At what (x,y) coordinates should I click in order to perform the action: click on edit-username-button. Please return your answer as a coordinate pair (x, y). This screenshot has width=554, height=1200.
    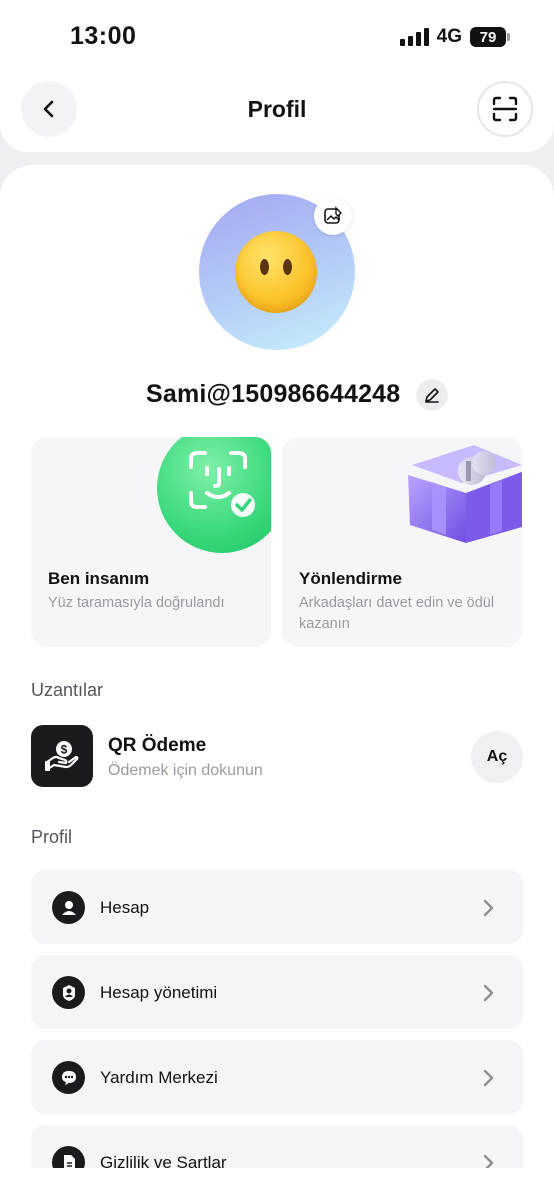
    Looking at the image, I should click on (432, 395).